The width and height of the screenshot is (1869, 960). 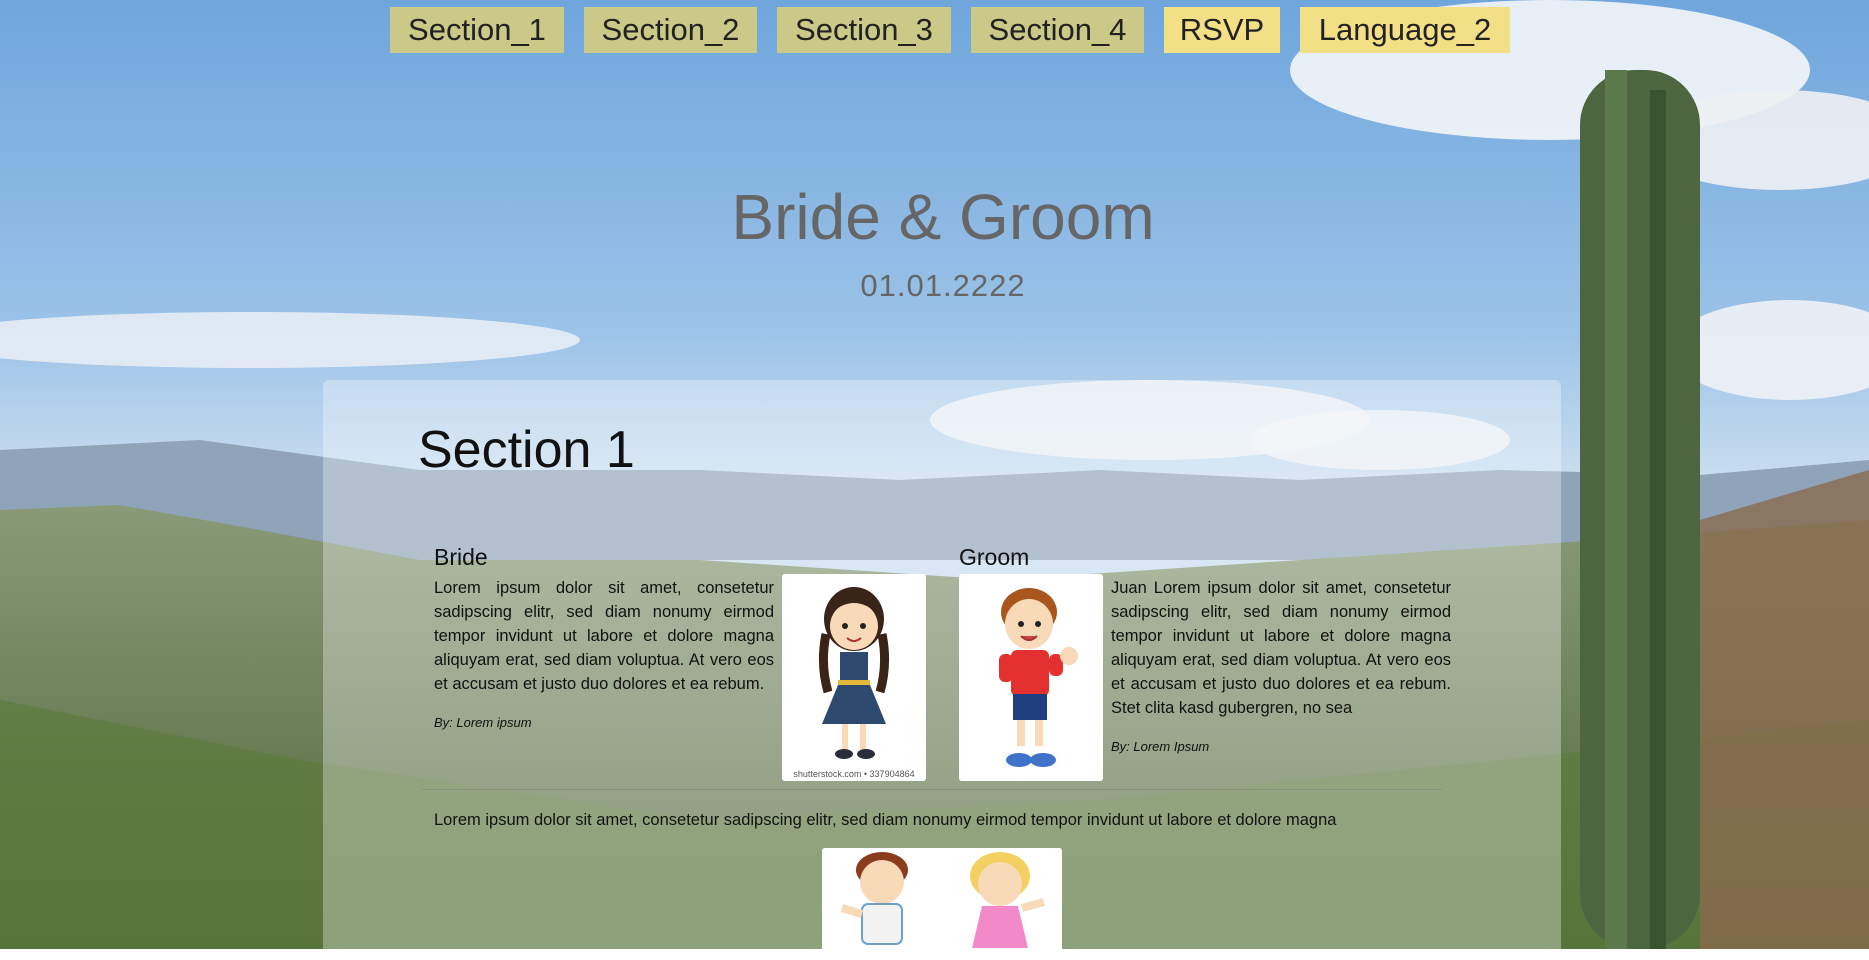 I want to click on nav-section-3-button: Section_3, so click(x=864, y=30).